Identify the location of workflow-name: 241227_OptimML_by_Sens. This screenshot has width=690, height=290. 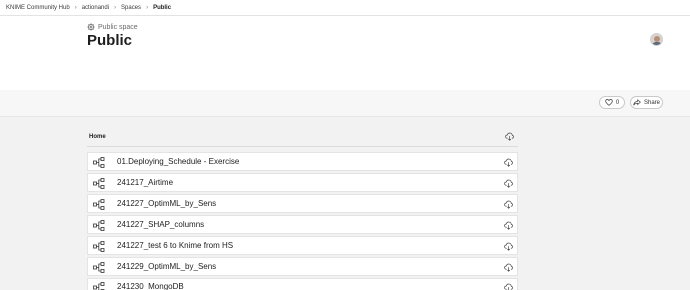
(166, 203).